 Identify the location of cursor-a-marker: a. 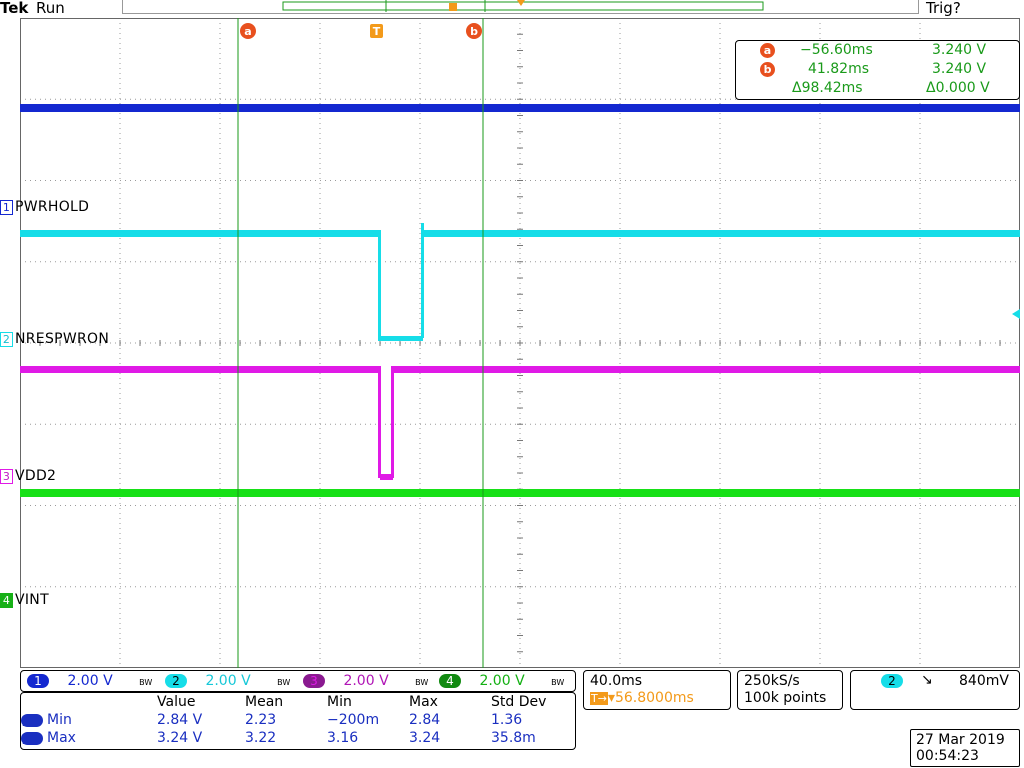
(248, 31).